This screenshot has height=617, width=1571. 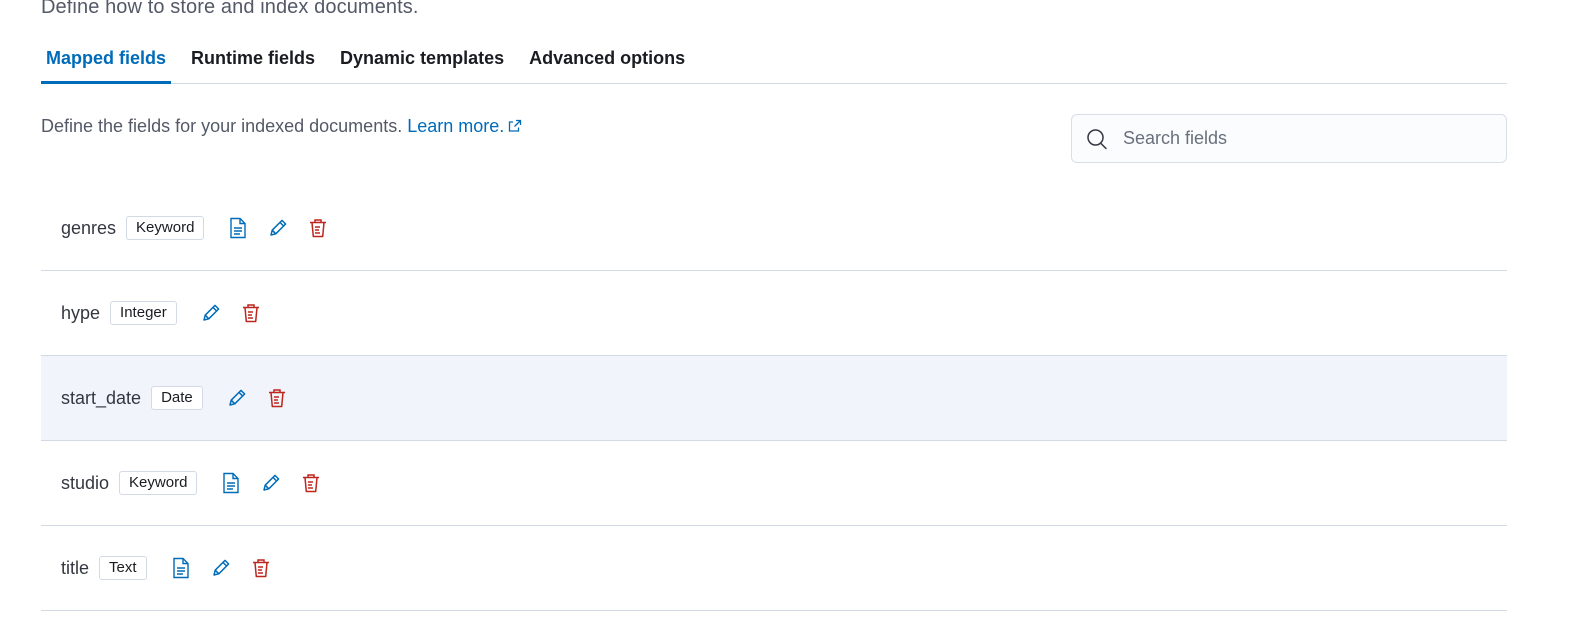 I want to click on search-field-wrapper, so click(x=1289, y=138).